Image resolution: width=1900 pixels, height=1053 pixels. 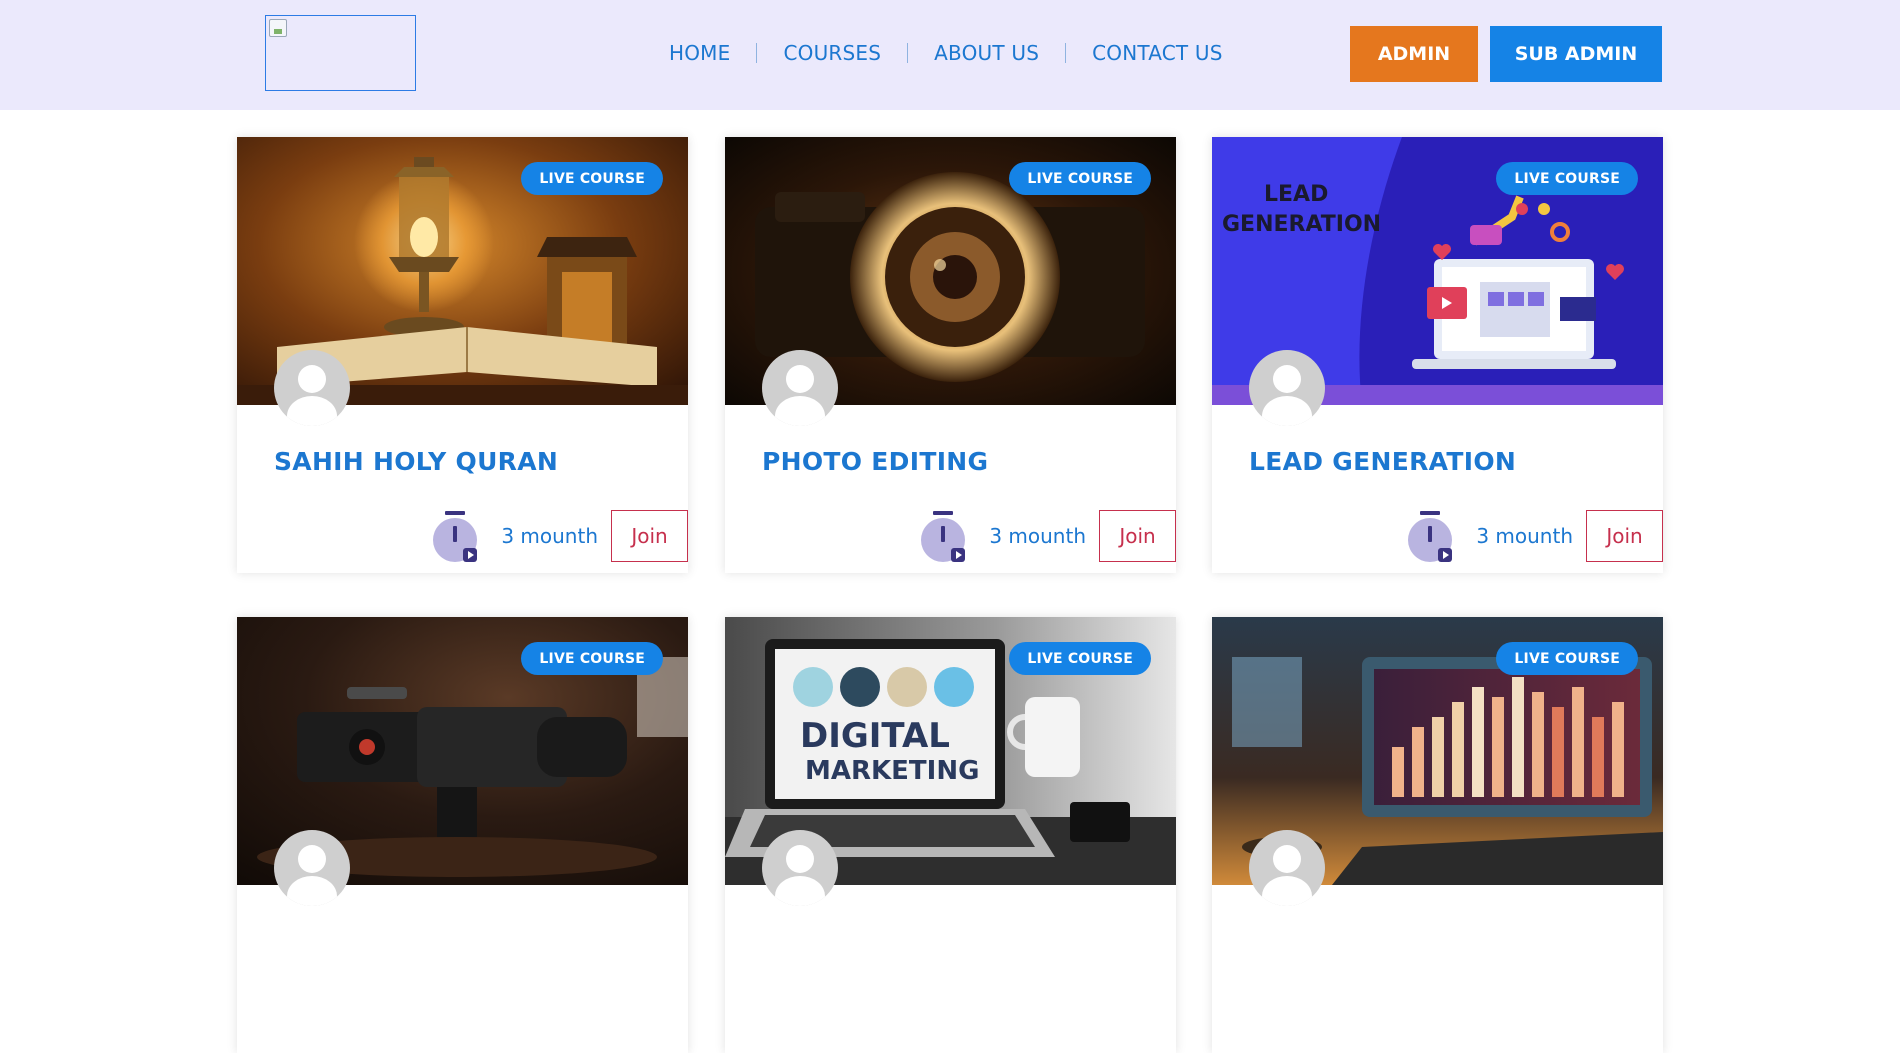 I want to click on nav-courses: COURSES, so click(x=832, y=53).